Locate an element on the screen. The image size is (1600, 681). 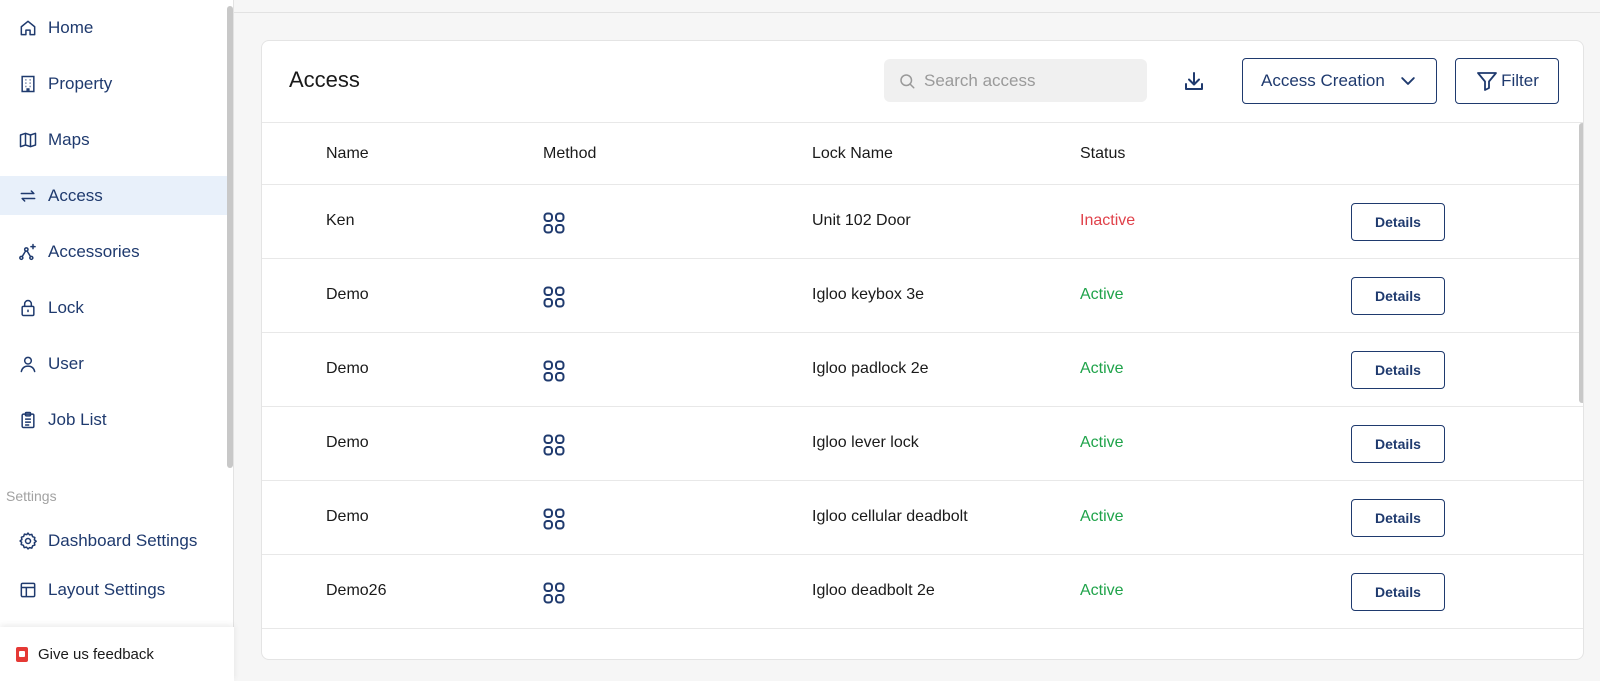
table-row: Demo Igloo keybox 3e Active Details is located at coordinates (922, 296).